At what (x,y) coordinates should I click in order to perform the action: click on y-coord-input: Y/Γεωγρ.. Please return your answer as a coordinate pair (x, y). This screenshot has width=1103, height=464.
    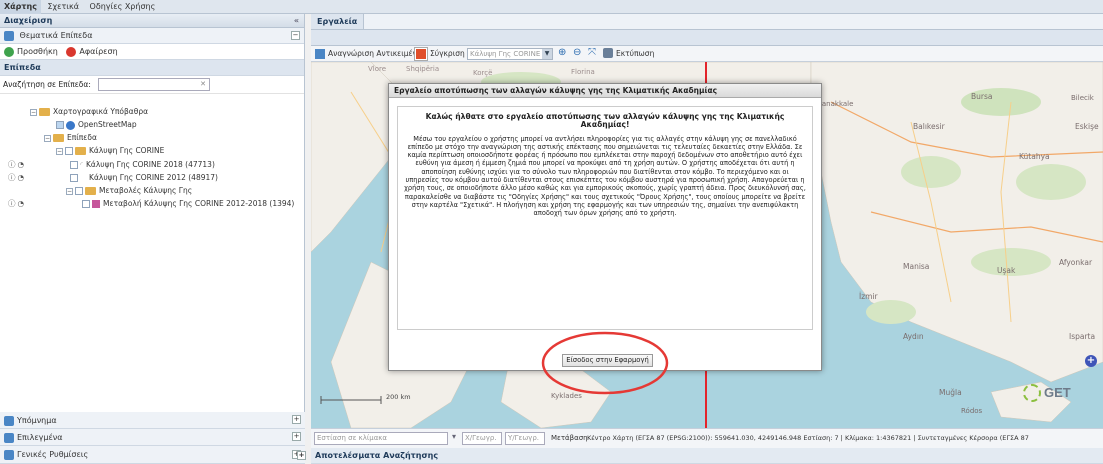
    Looking at the image, I should click on (525, 438).